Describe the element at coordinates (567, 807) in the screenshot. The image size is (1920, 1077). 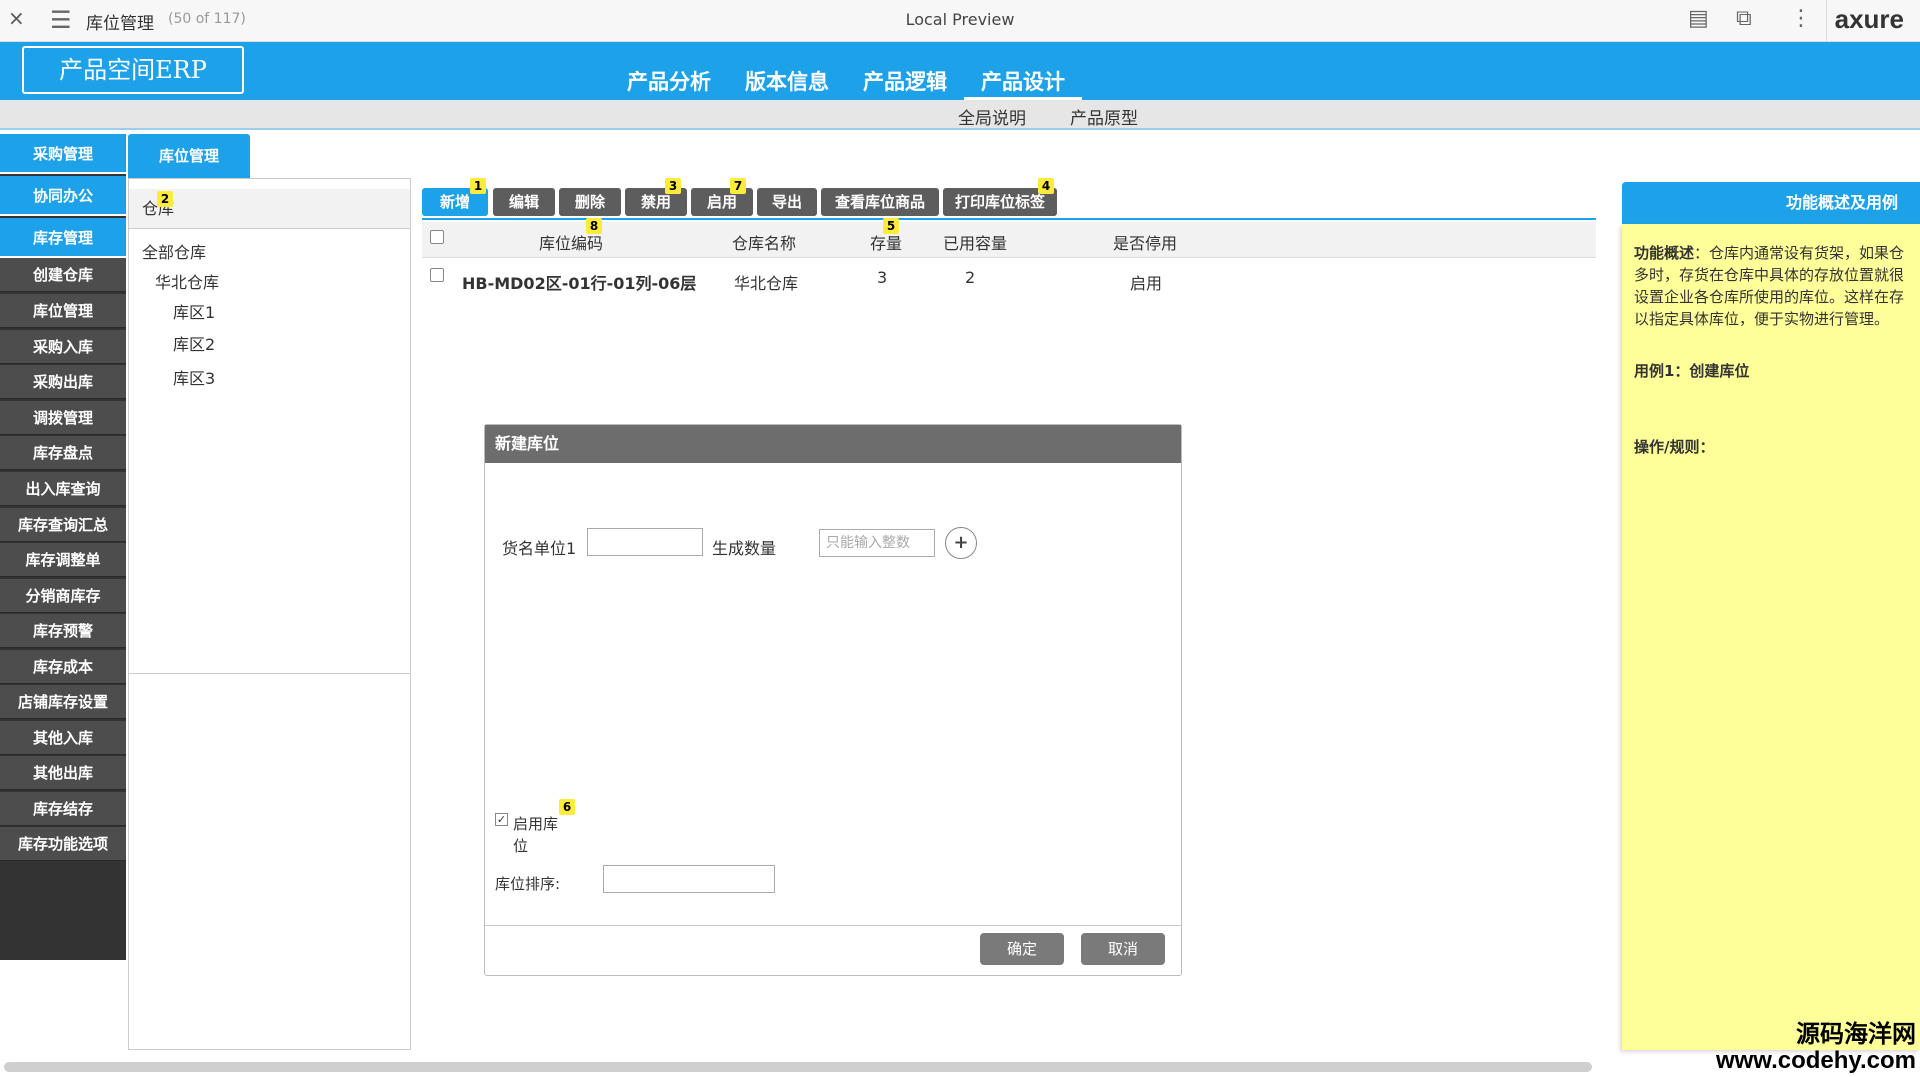
I see `annotation-badge: 6` at that location.